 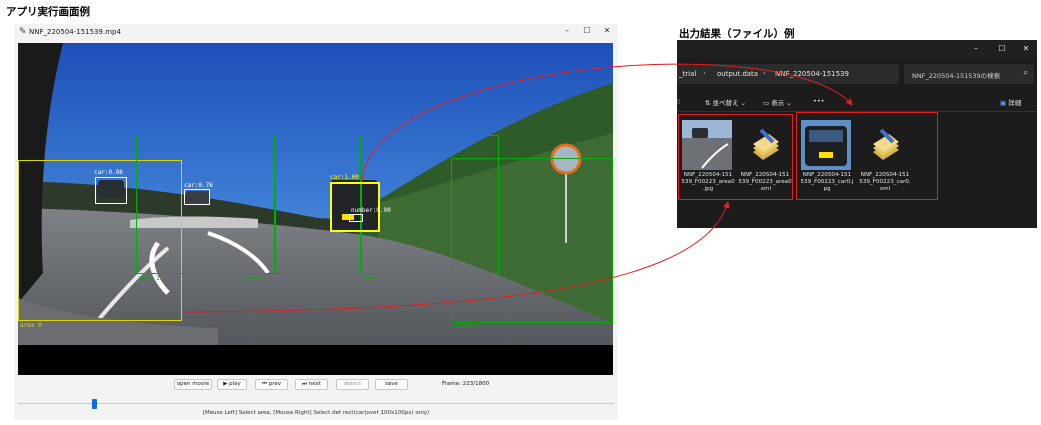 I want to click on file-name: NNF_220504-151 539_F00223_area0 .jpg, so click(x=708, y=182).